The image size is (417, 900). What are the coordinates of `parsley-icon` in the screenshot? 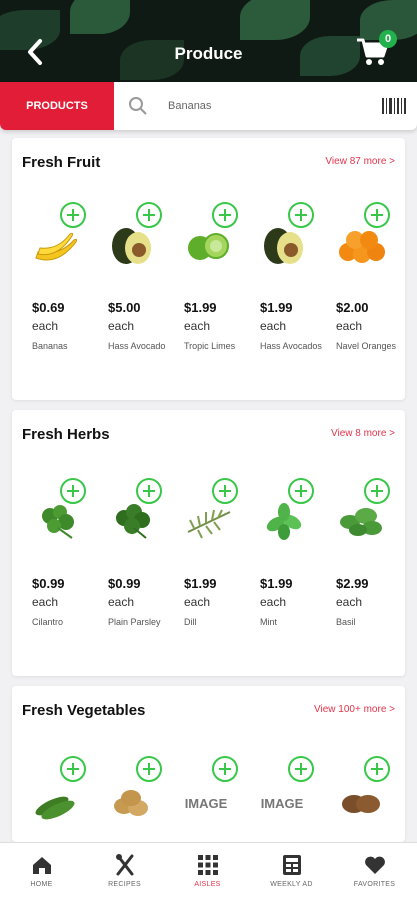 It's located at (133, 521).